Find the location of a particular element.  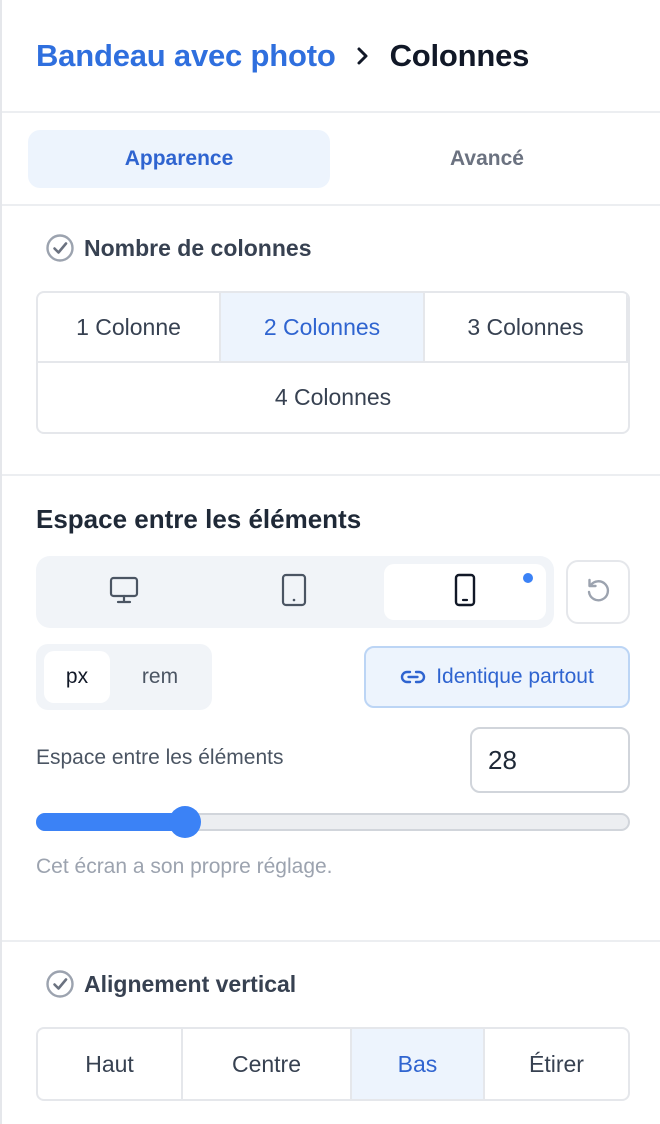

reset-button is located at coordinates (598, 592).